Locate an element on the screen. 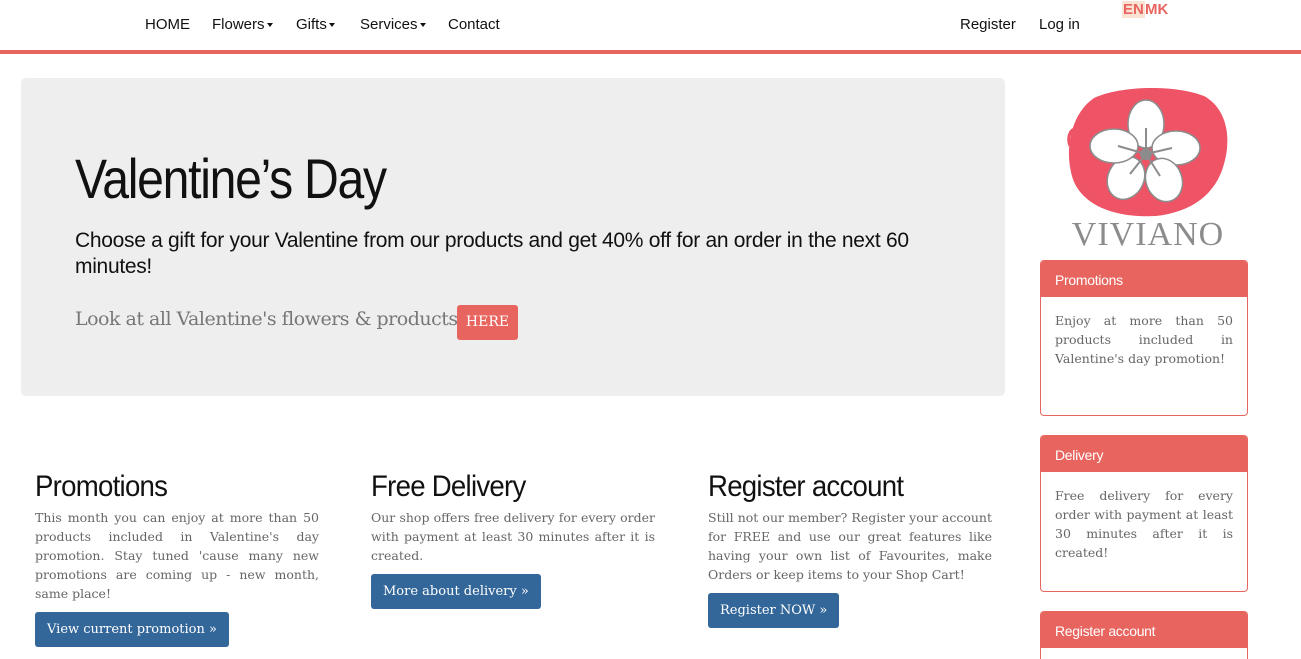  language-mk-link: MK is located at coordinates (1156, 9).